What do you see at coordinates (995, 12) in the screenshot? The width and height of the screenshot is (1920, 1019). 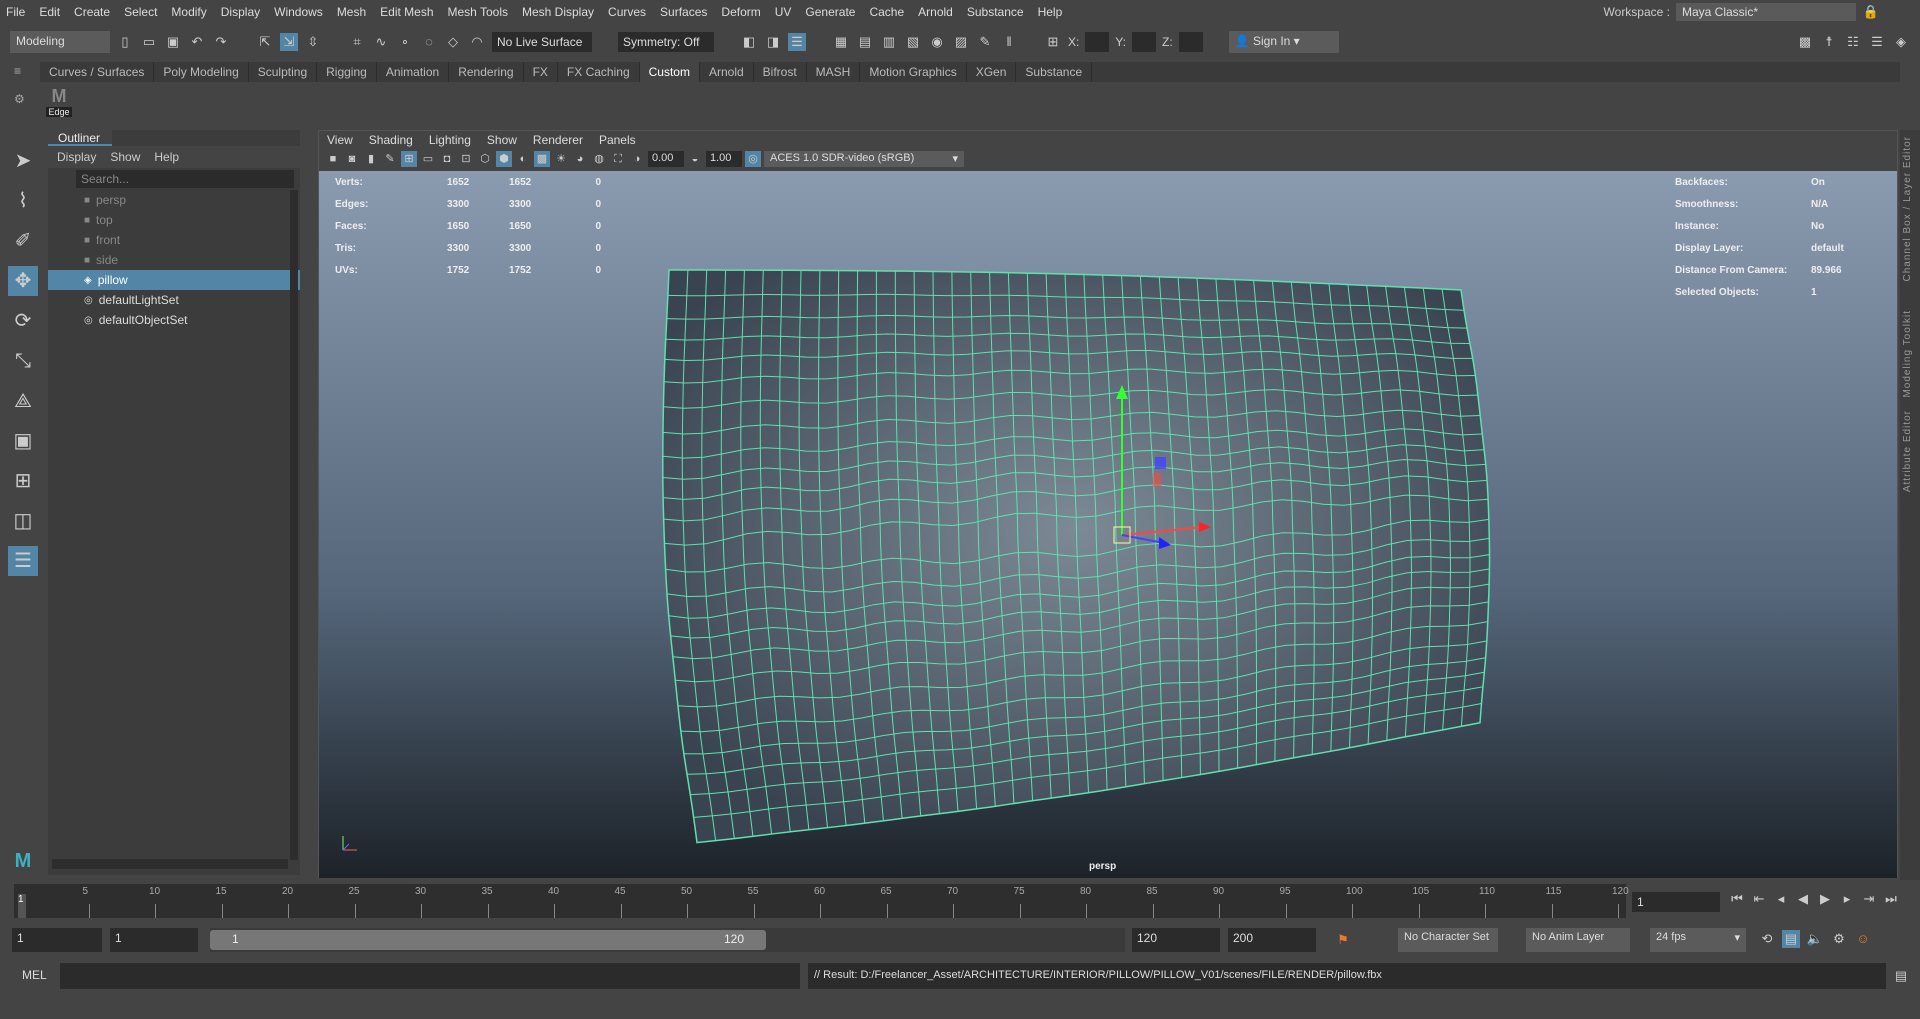 I see `menu-substance: Substance` at bounding box center [995, 12].